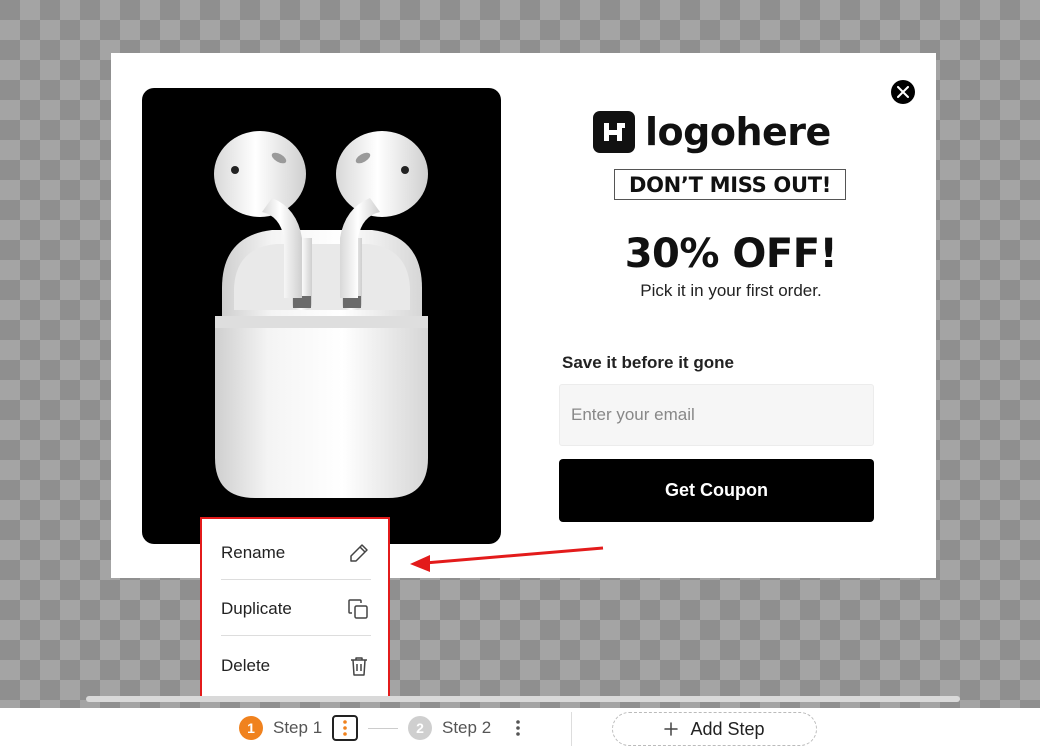 The width and height of the screenshot is (1040, 746). What do you see at coordinates (571, 729) in the screenshot?
I see `toolbar-divider` at bounding box center [571, 729].